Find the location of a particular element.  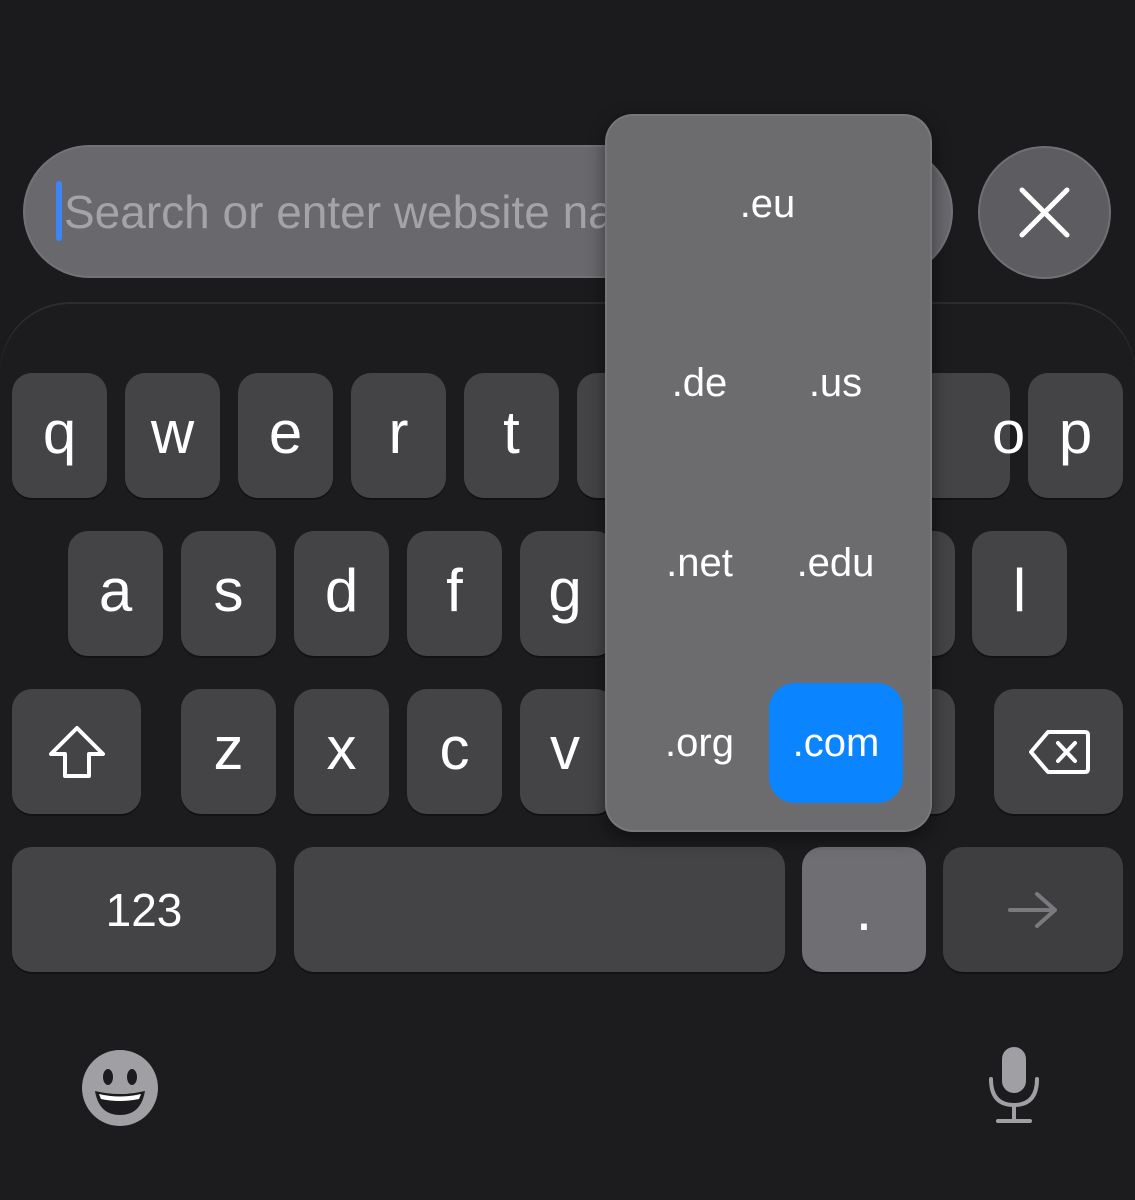

backspace-icon is located at coordinates (1059, 751).